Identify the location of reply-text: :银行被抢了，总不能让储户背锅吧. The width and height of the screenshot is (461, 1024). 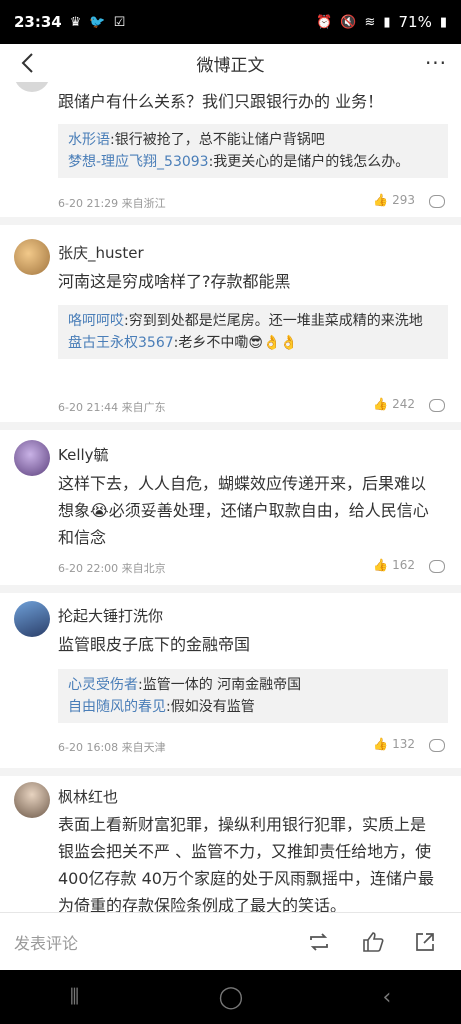
(217, 140).